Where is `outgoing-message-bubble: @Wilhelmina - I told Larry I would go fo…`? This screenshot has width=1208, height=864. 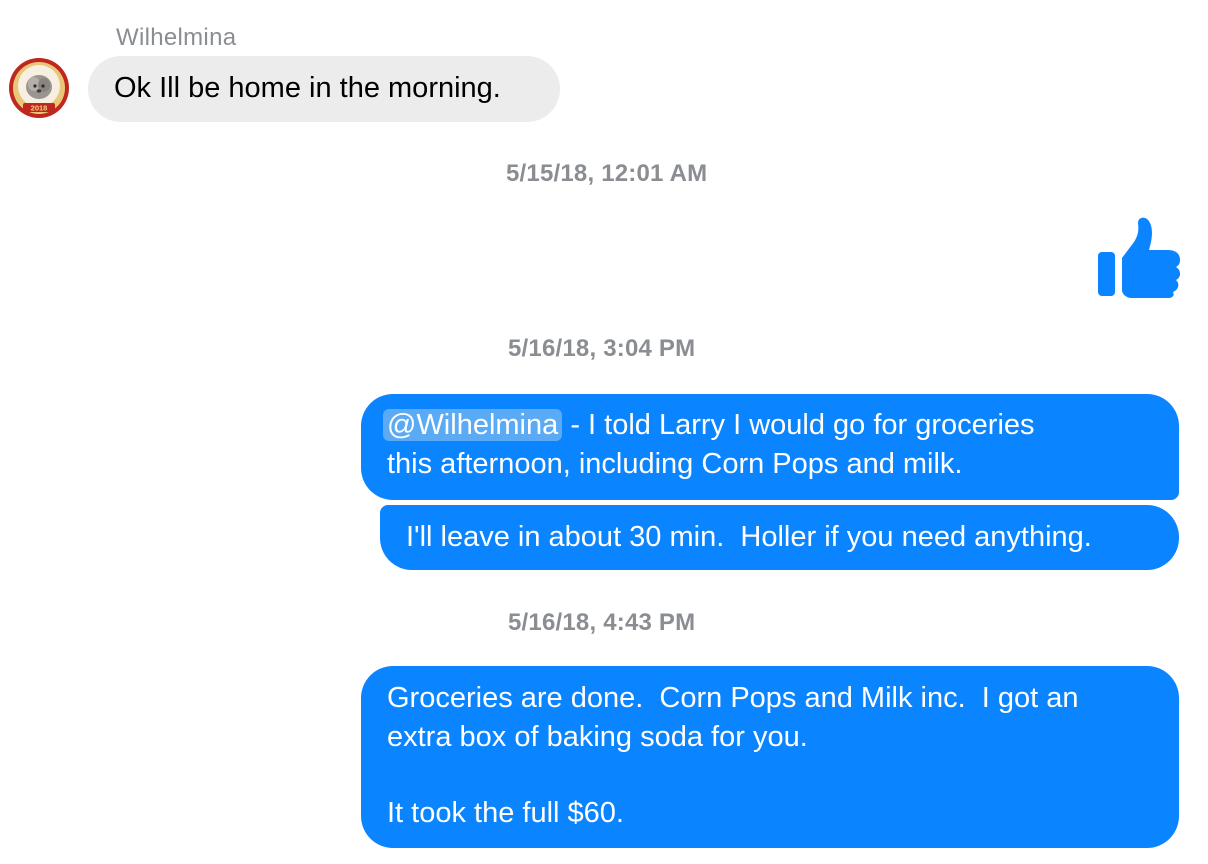 outgoing-message-bubble: @Wilhelmina - I told Larry I would go fo… is located at coordinates (770, 447).